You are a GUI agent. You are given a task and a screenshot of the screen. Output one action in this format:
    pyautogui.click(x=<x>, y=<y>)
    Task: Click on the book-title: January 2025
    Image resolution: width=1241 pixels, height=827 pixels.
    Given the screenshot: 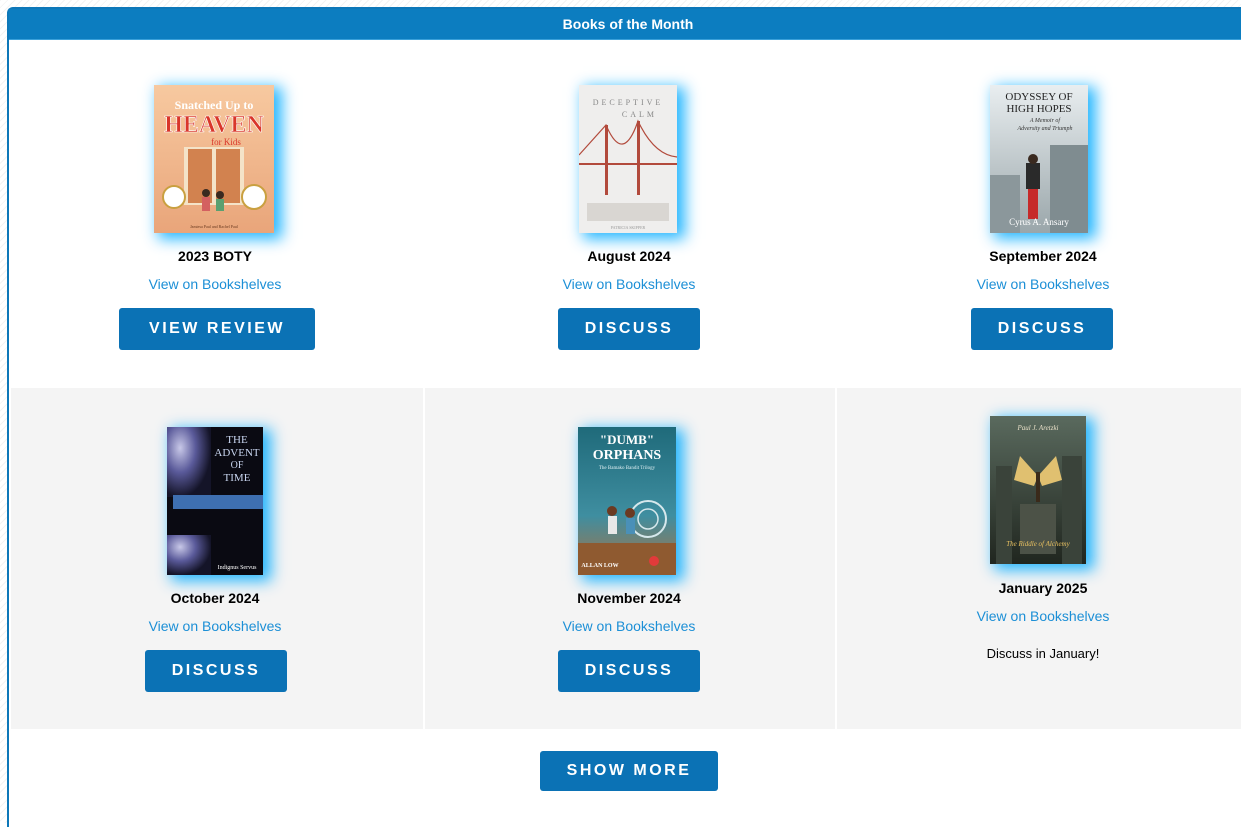 What is the action you would take?
    pyautogui.click(x=1043, y=588)
    